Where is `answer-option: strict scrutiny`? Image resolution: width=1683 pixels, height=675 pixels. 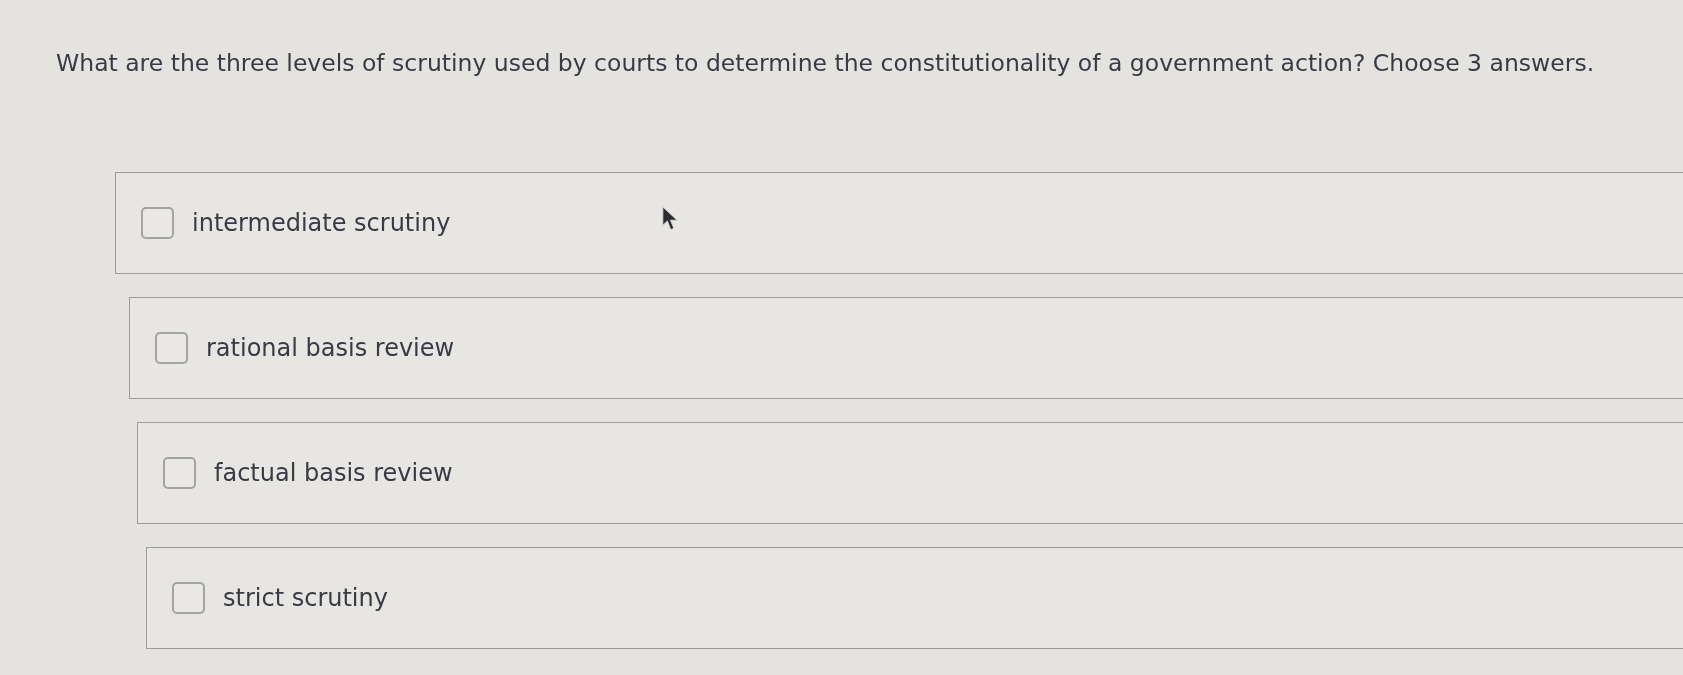 answer-option: strict scrutiny is located at coordinates (914, 598).